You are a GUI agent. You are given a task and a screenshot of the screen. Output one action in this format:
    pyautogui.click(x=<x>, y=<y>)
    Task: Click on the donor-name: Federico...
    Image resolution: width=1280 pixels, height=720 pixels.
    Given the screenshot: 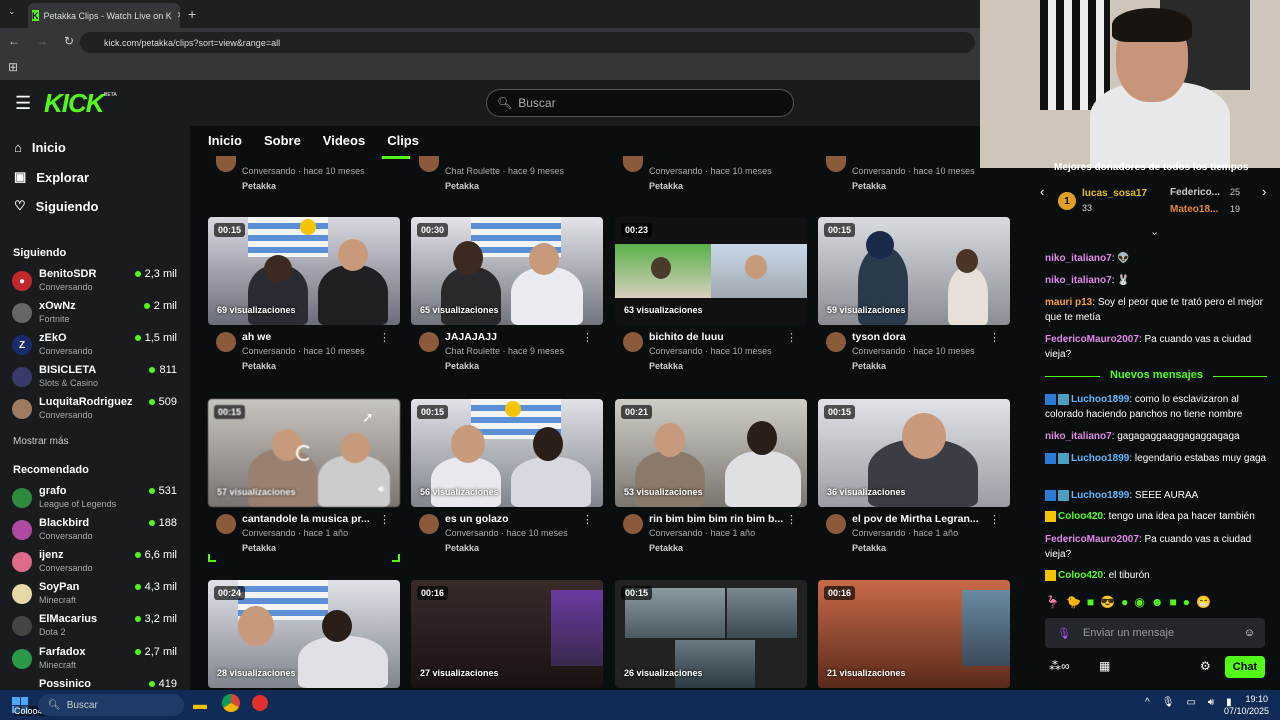 What is the action you would take?
    pyautogui.click(x=1195, y=192)
    